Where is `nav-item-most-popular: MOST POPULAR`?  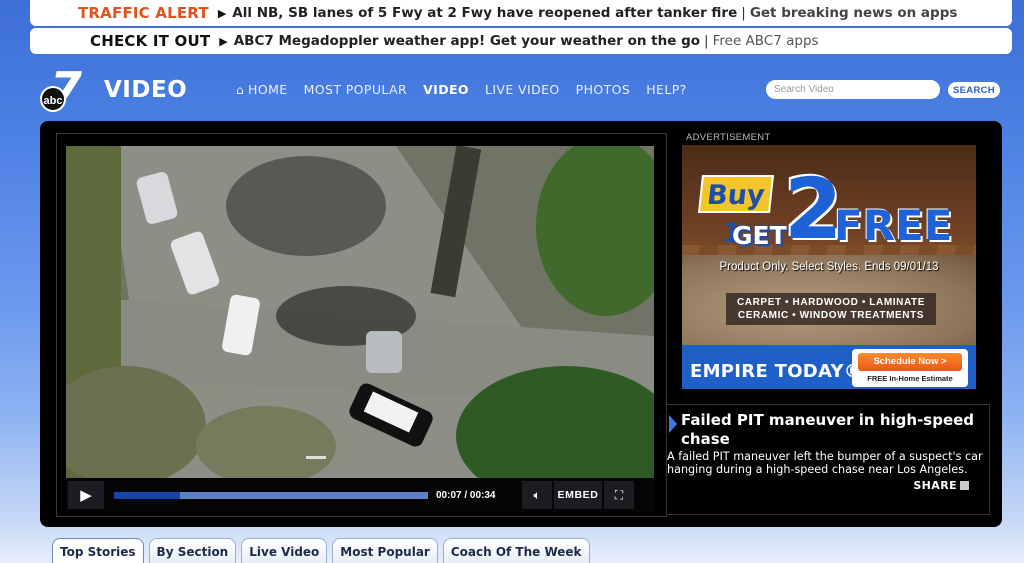
nav-item-most-popular: MOST POPULAR is located at coordinates (356, 89).